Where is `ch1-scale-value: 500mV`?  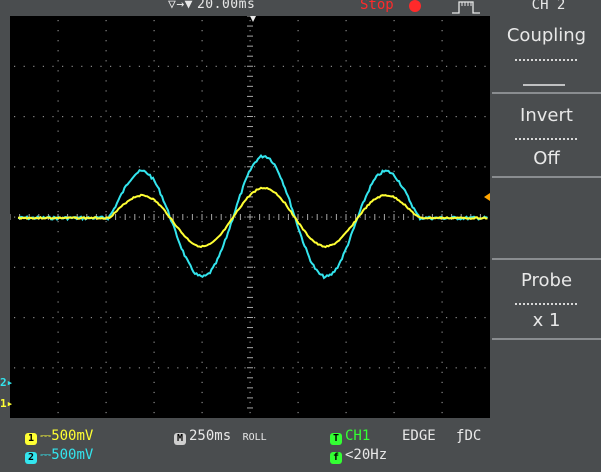 ch1-scale-value: 500mV is located at coordinates (72, 436).